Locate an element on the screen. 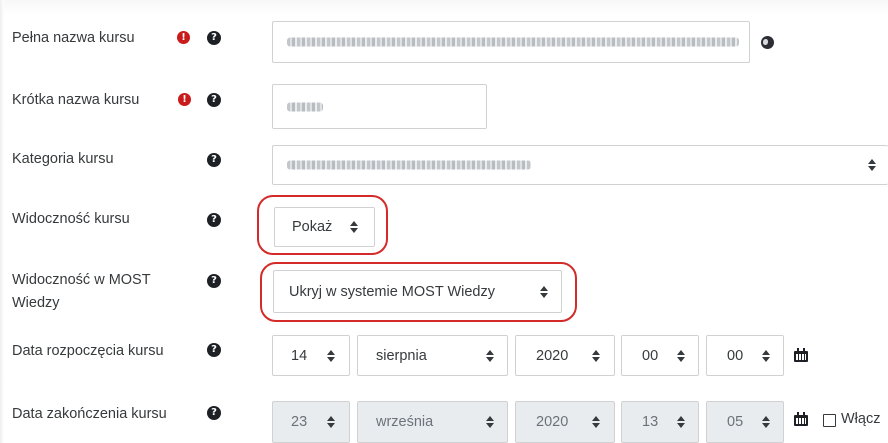 The width and height of the screenshot is (888, 443). start-minute-select: 00 is located at coordinates (745, 355).